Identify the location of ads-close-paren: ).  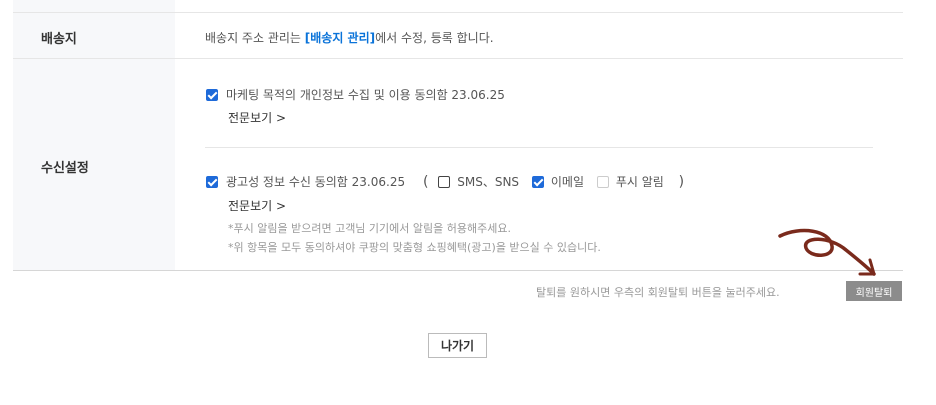
(681, 181).